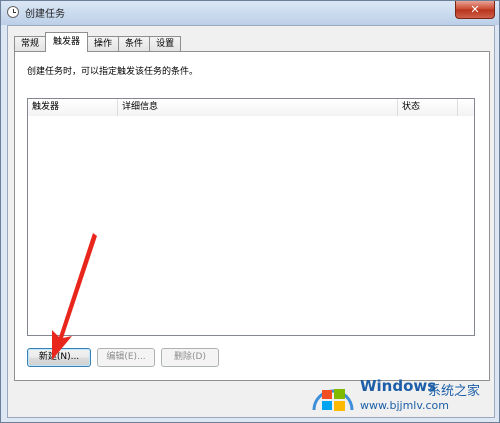 This screenshot has width=500, height=423. Describe the element at coordinates (103, 44) in the screenshot. I see `tab-actions: 操作` at that location.